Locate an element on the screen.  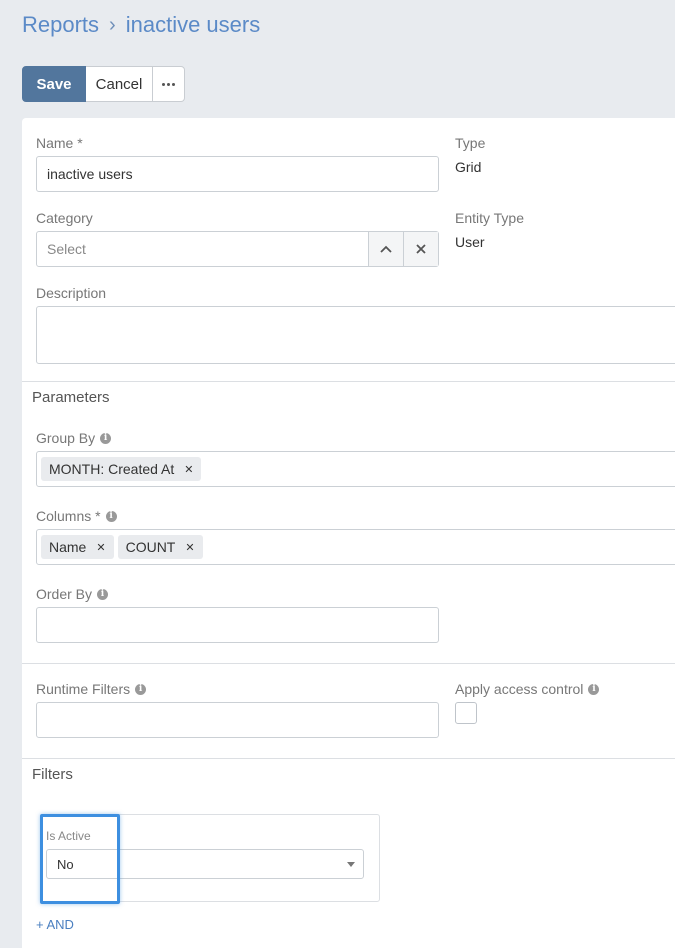
access-control-label: Apply access control i is located at coordinates (527, 689).